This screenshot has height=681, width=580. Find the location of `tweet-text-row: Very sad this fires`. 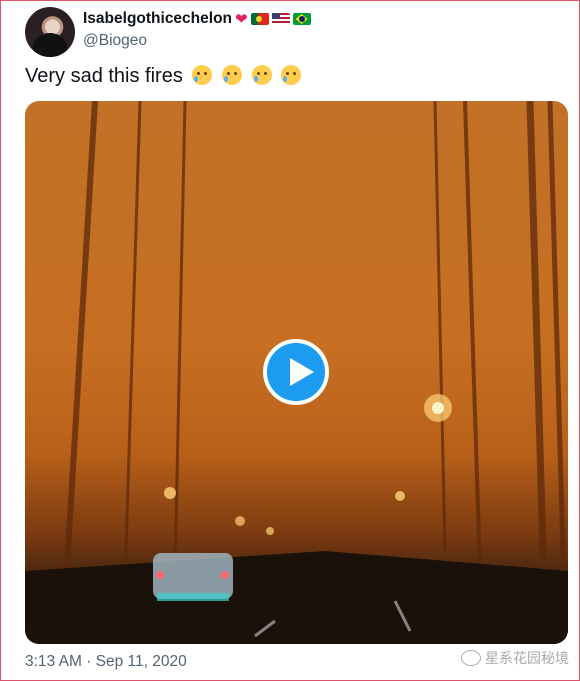

tweet-text-row: Very sad this fires is located at coordinates (163, 76).